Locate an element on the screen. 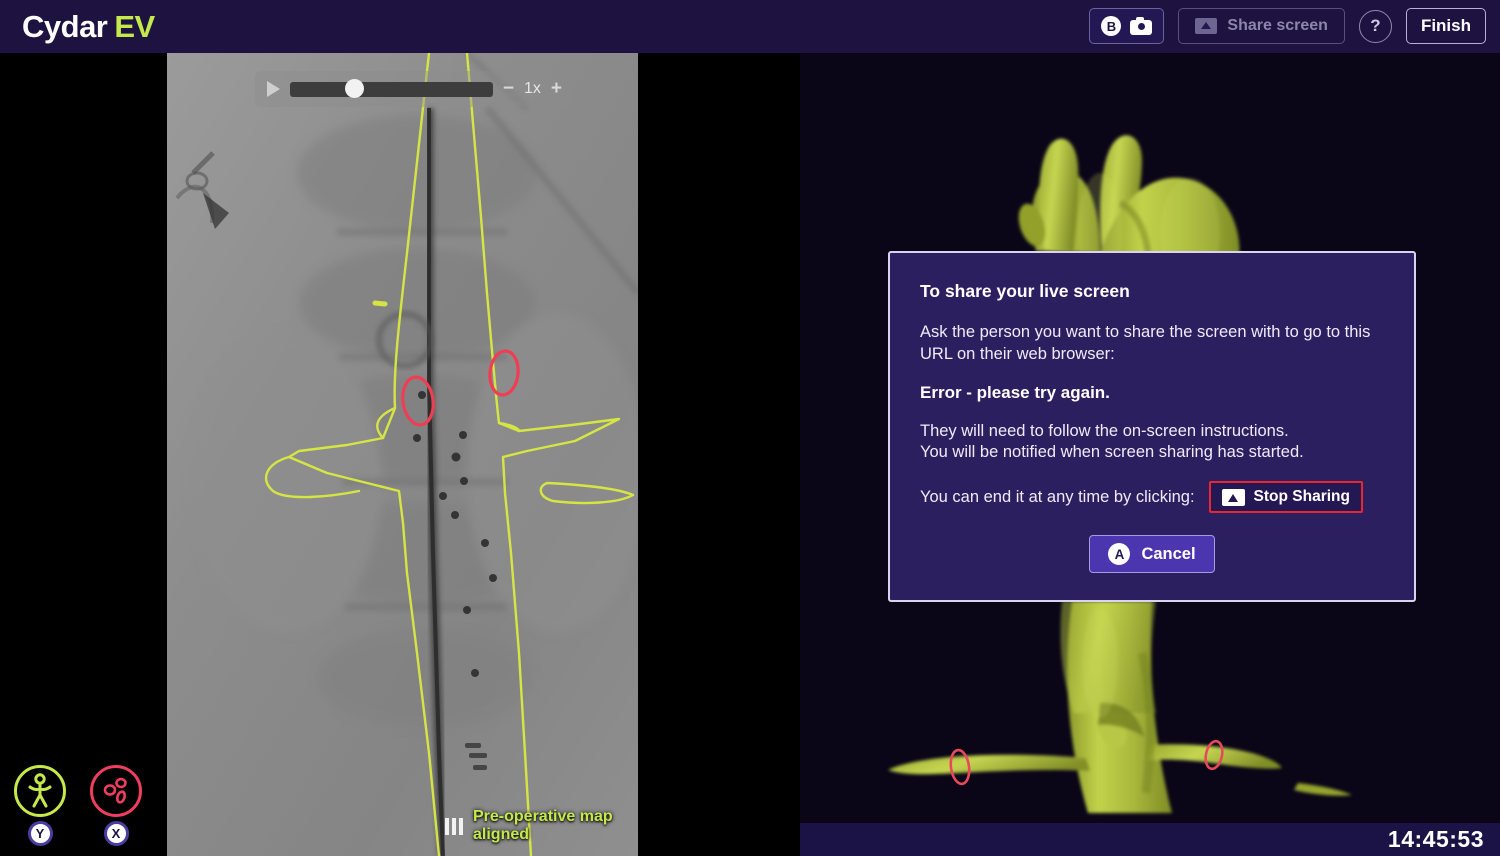 Image resolution: width=1500 pixels, height=856 pixels. dialog-actions: A Cancel is located at coordinates (1152, 554).